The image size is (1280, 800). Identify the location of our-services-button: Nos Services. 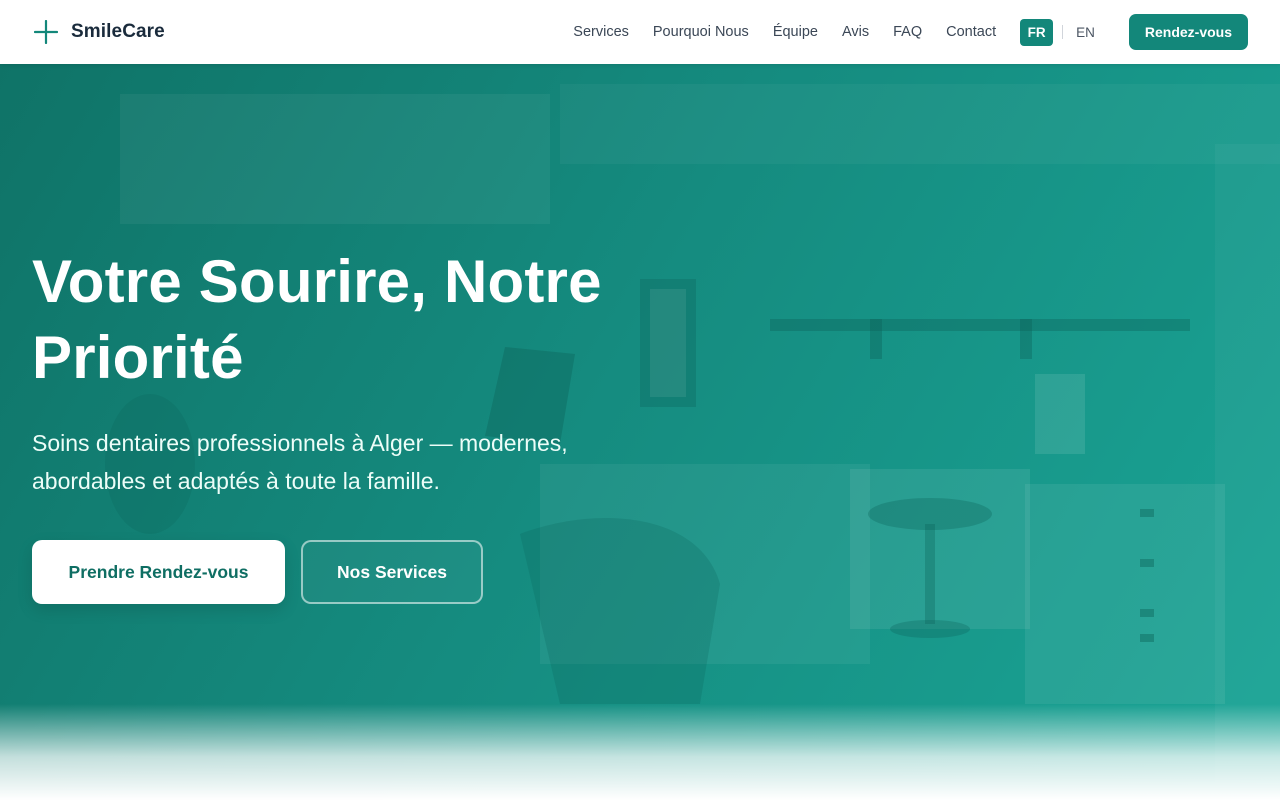
(392, 572).